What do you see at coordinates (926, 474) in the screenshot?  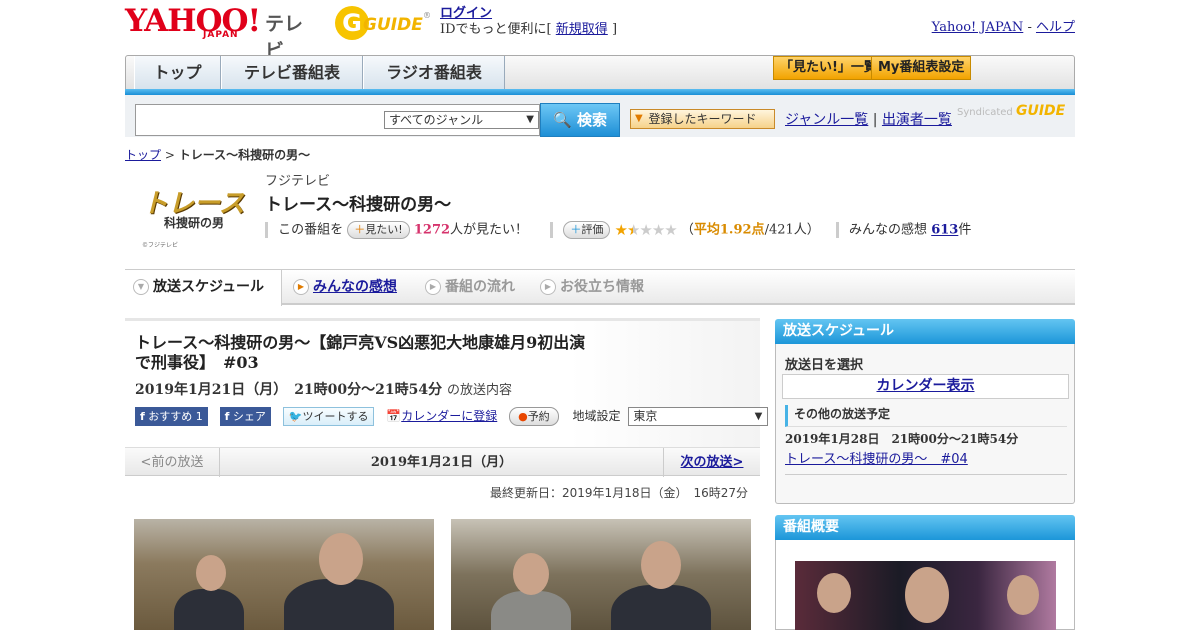 I see `divider` at bounding box center [926, 474].